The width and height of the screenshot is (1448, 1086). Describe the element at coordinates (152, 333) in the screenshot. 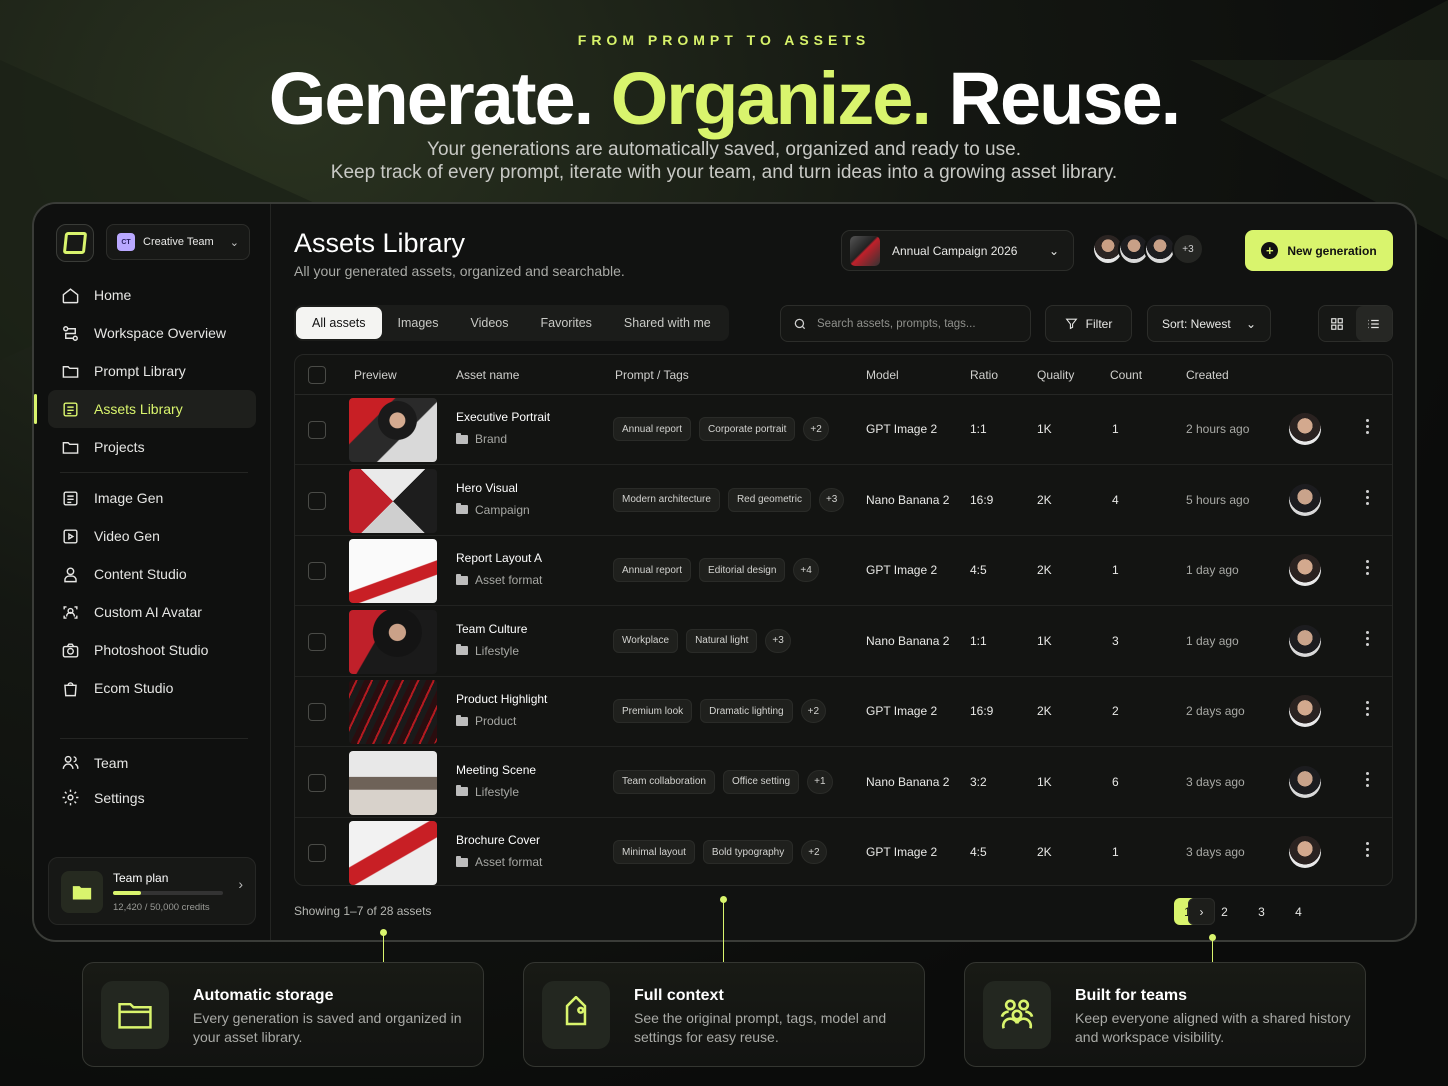

I see `sidebar-item-workspace-overview: Workspace Overview` at that location.